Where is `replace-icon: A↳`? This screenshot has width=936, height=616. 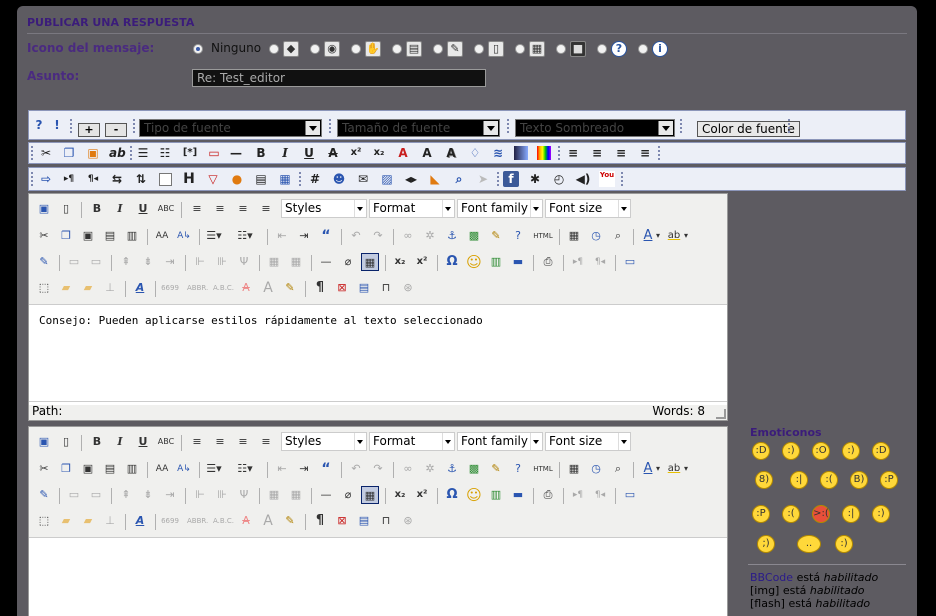 replace-icon: A↳ is located at coordinates (184, 236).